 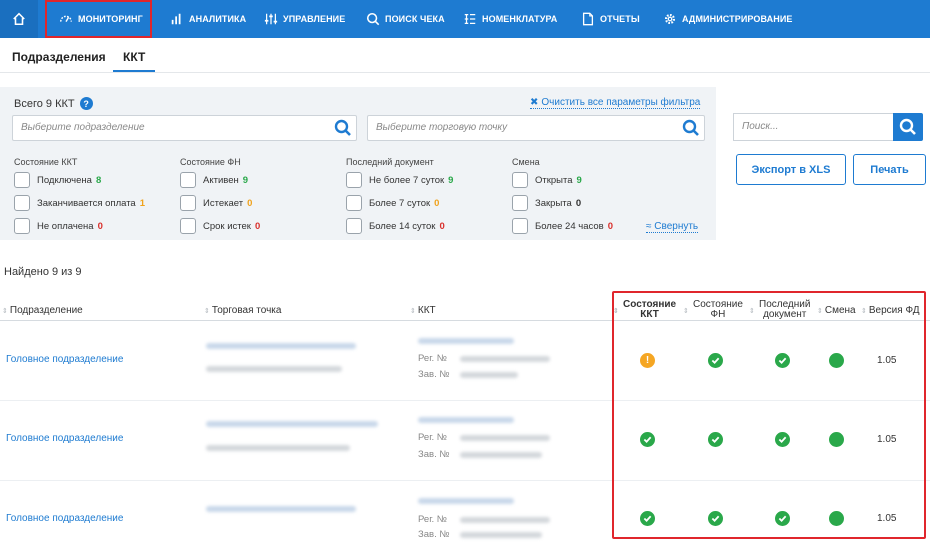 What do you see at coordinates (670, 19) in the screenshot?
I see `gear-icon` at bounding box center [670, 19].